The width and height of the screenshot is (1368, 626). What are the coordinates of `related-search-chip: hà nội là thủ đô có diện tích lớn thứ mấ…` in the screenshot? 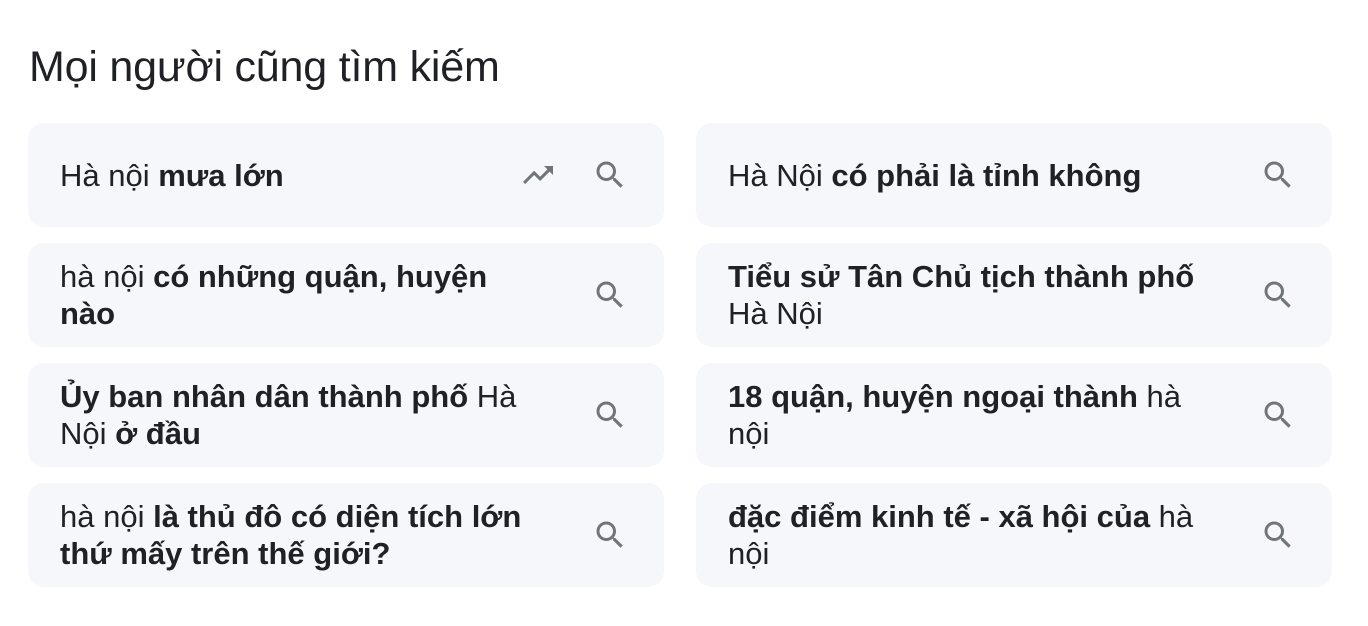 It's located at (346, 535).